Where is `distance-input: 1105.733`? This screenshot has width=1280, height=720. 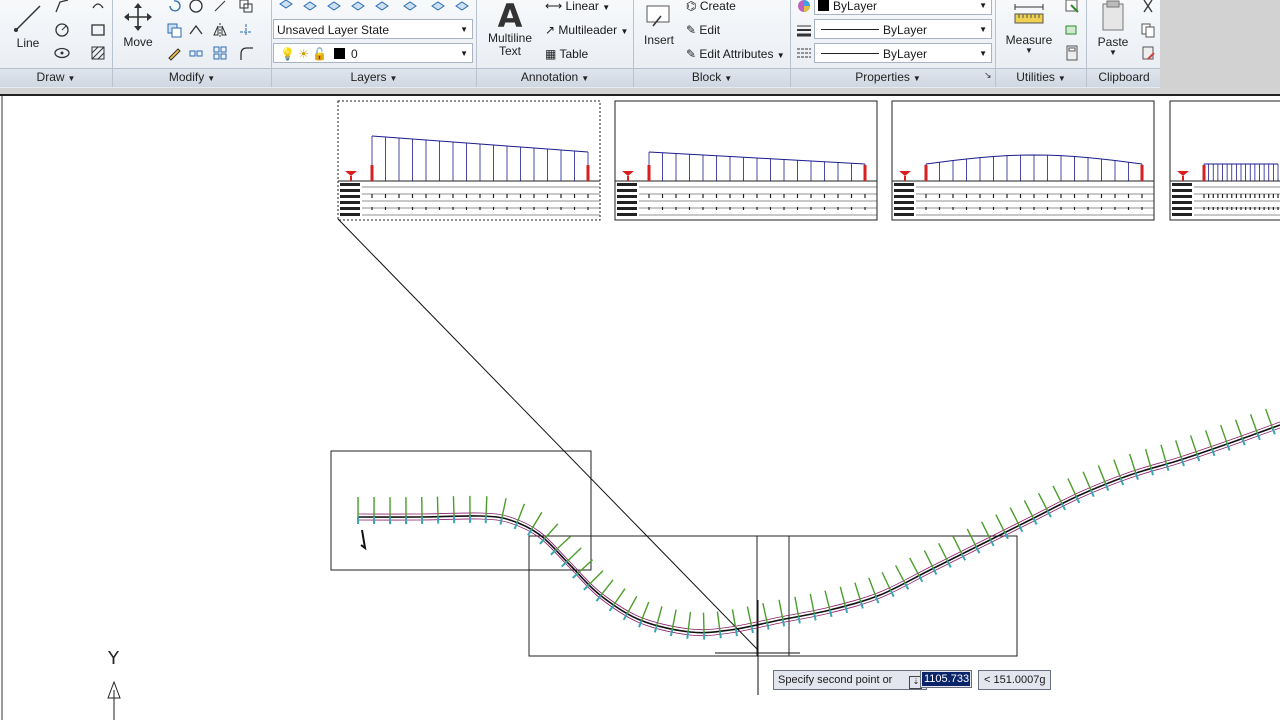
distance-input: 1105.733 is located at coordinates (946, 679).